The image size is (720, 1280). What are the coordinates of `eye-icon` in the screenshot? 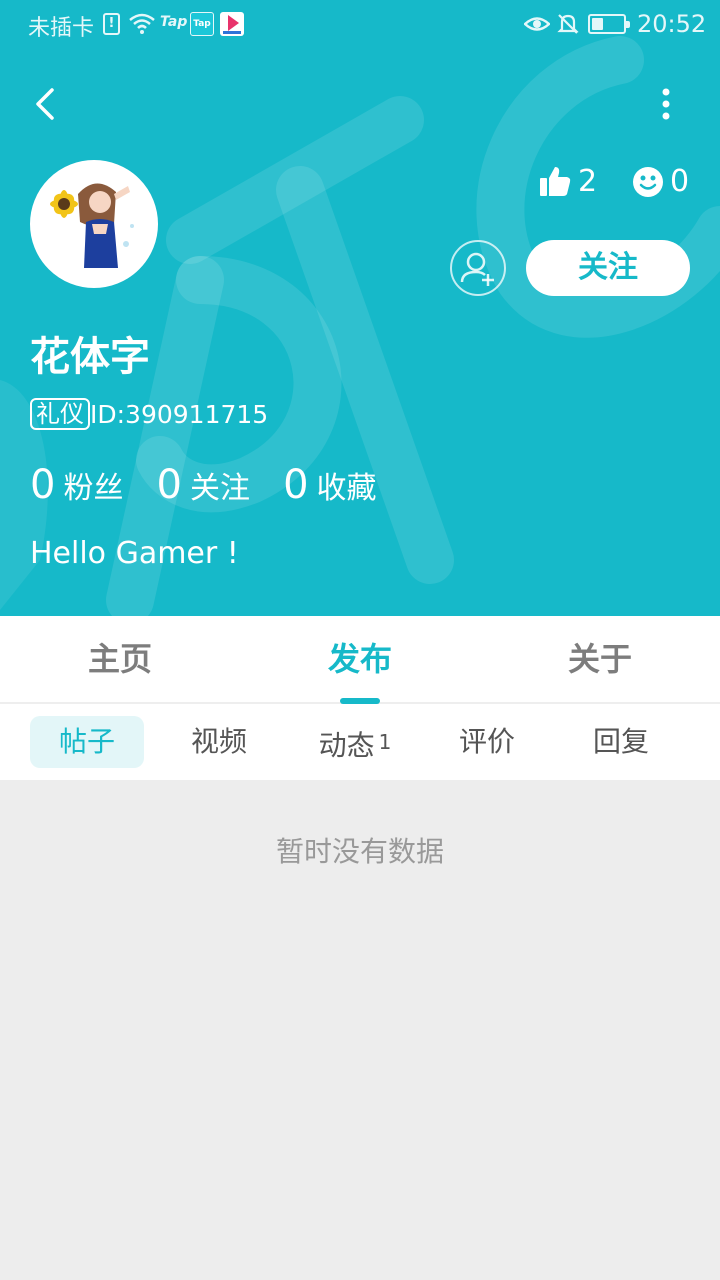 It's located at (537, 24).